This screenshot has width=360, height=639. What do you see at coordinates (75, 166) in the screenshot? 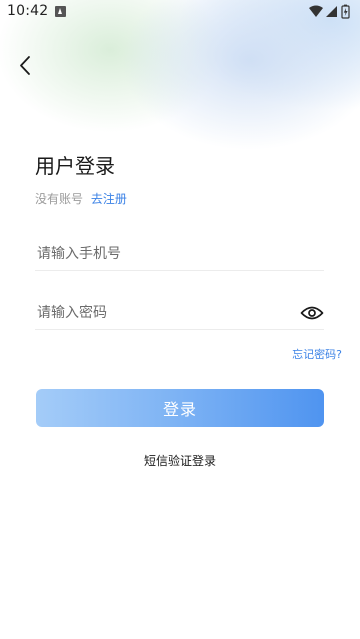
I see `page-title: 用户登录` at bounding box center [75, 166].